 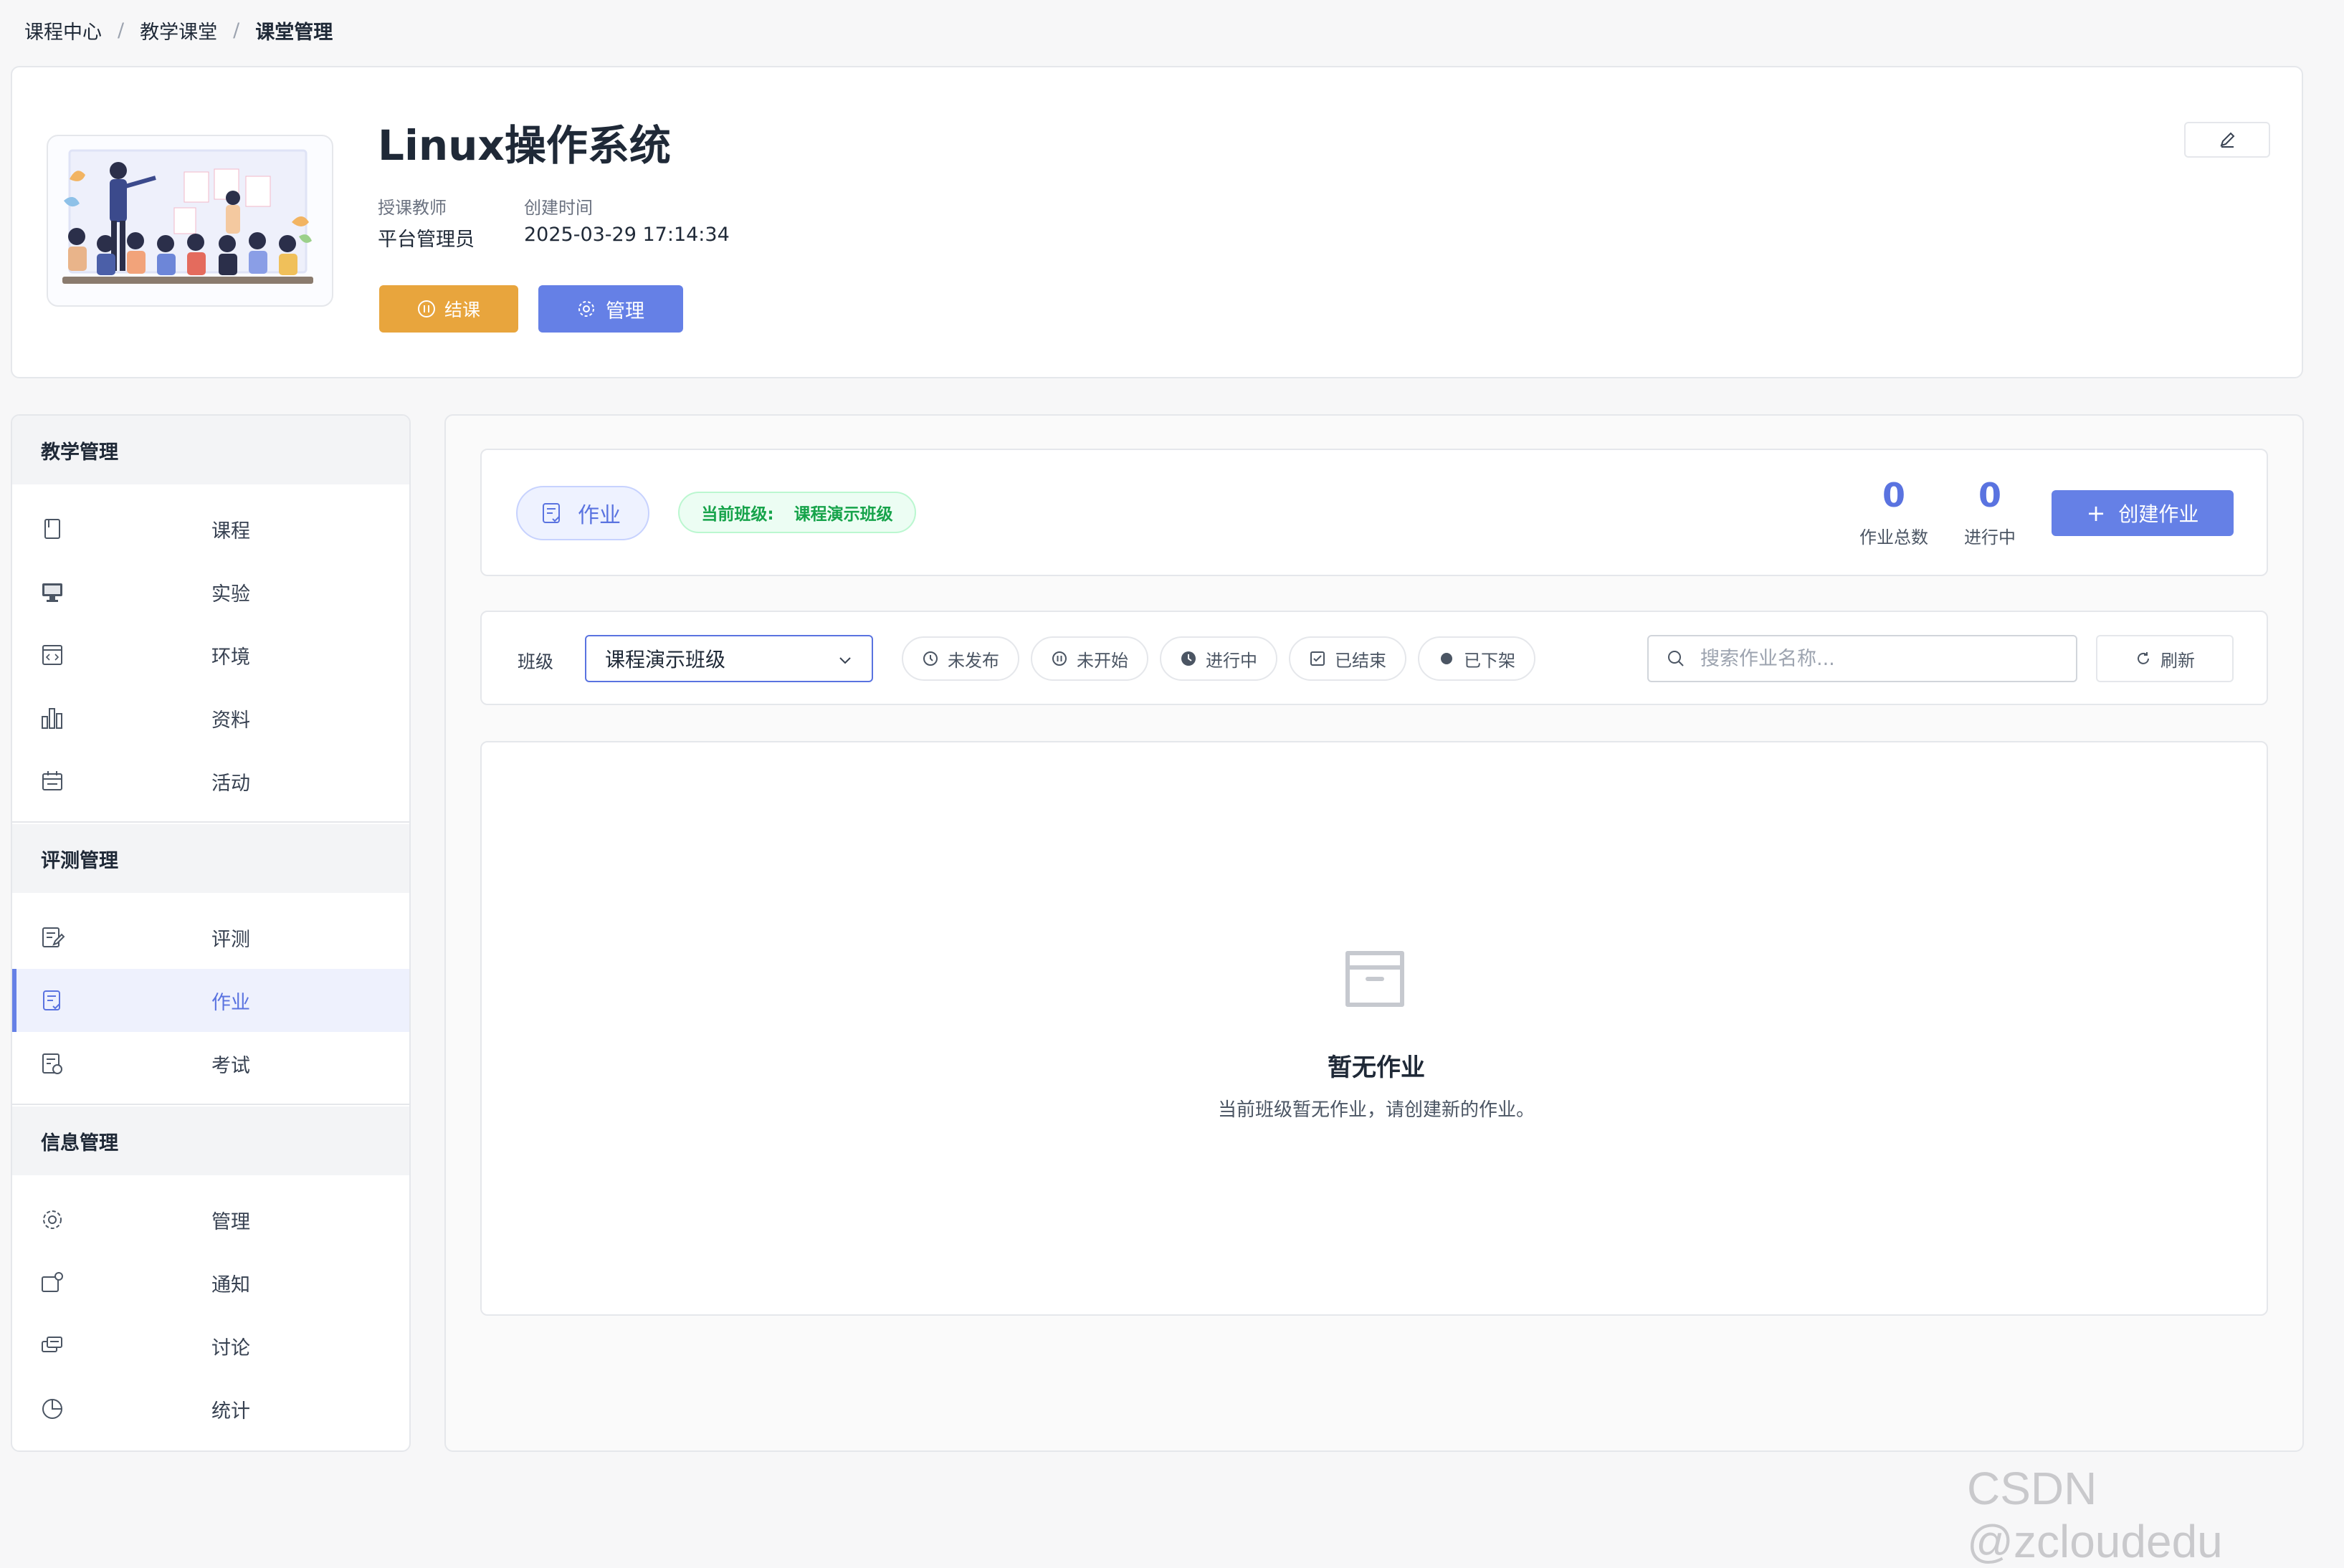 I want to click on sidebar-item-homework: 作业, so click(x=210, y=1001).